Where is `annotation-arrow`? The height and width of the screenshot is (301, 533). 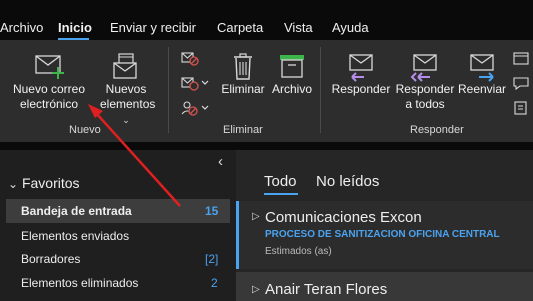
annotation-arrow is located at coordinates (134, 155).